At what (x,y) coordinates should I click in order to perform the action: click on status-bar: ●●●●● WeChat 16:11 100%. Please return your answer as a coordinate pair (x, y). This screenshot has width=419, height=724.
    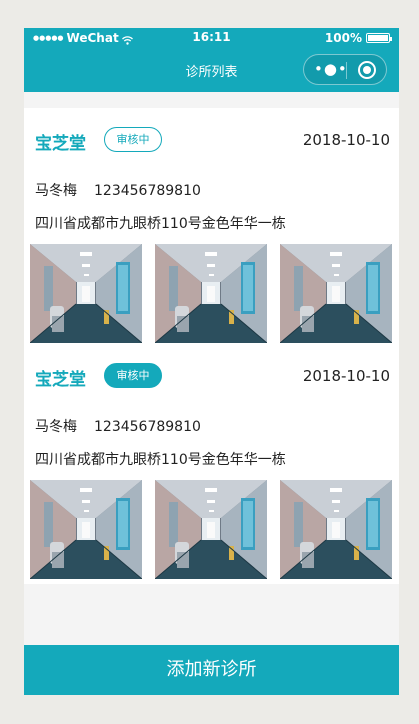
    Looking at the image, I should click on (211, 38).